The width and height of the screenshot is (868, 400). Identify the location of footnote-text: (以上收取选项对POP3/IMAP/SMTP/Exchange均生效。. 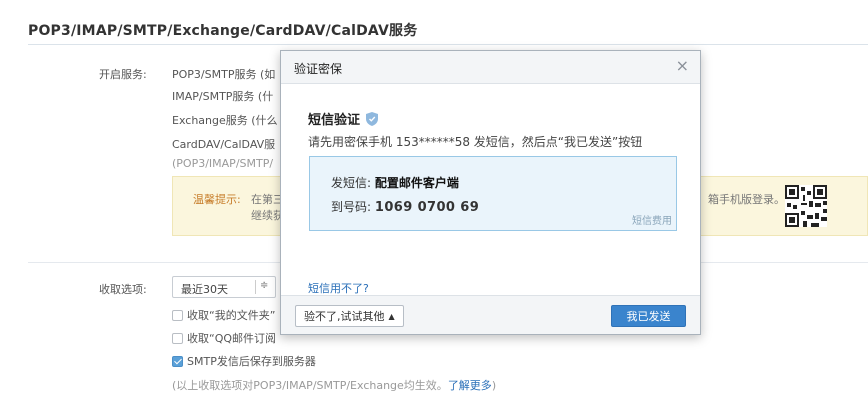
(310, 385).